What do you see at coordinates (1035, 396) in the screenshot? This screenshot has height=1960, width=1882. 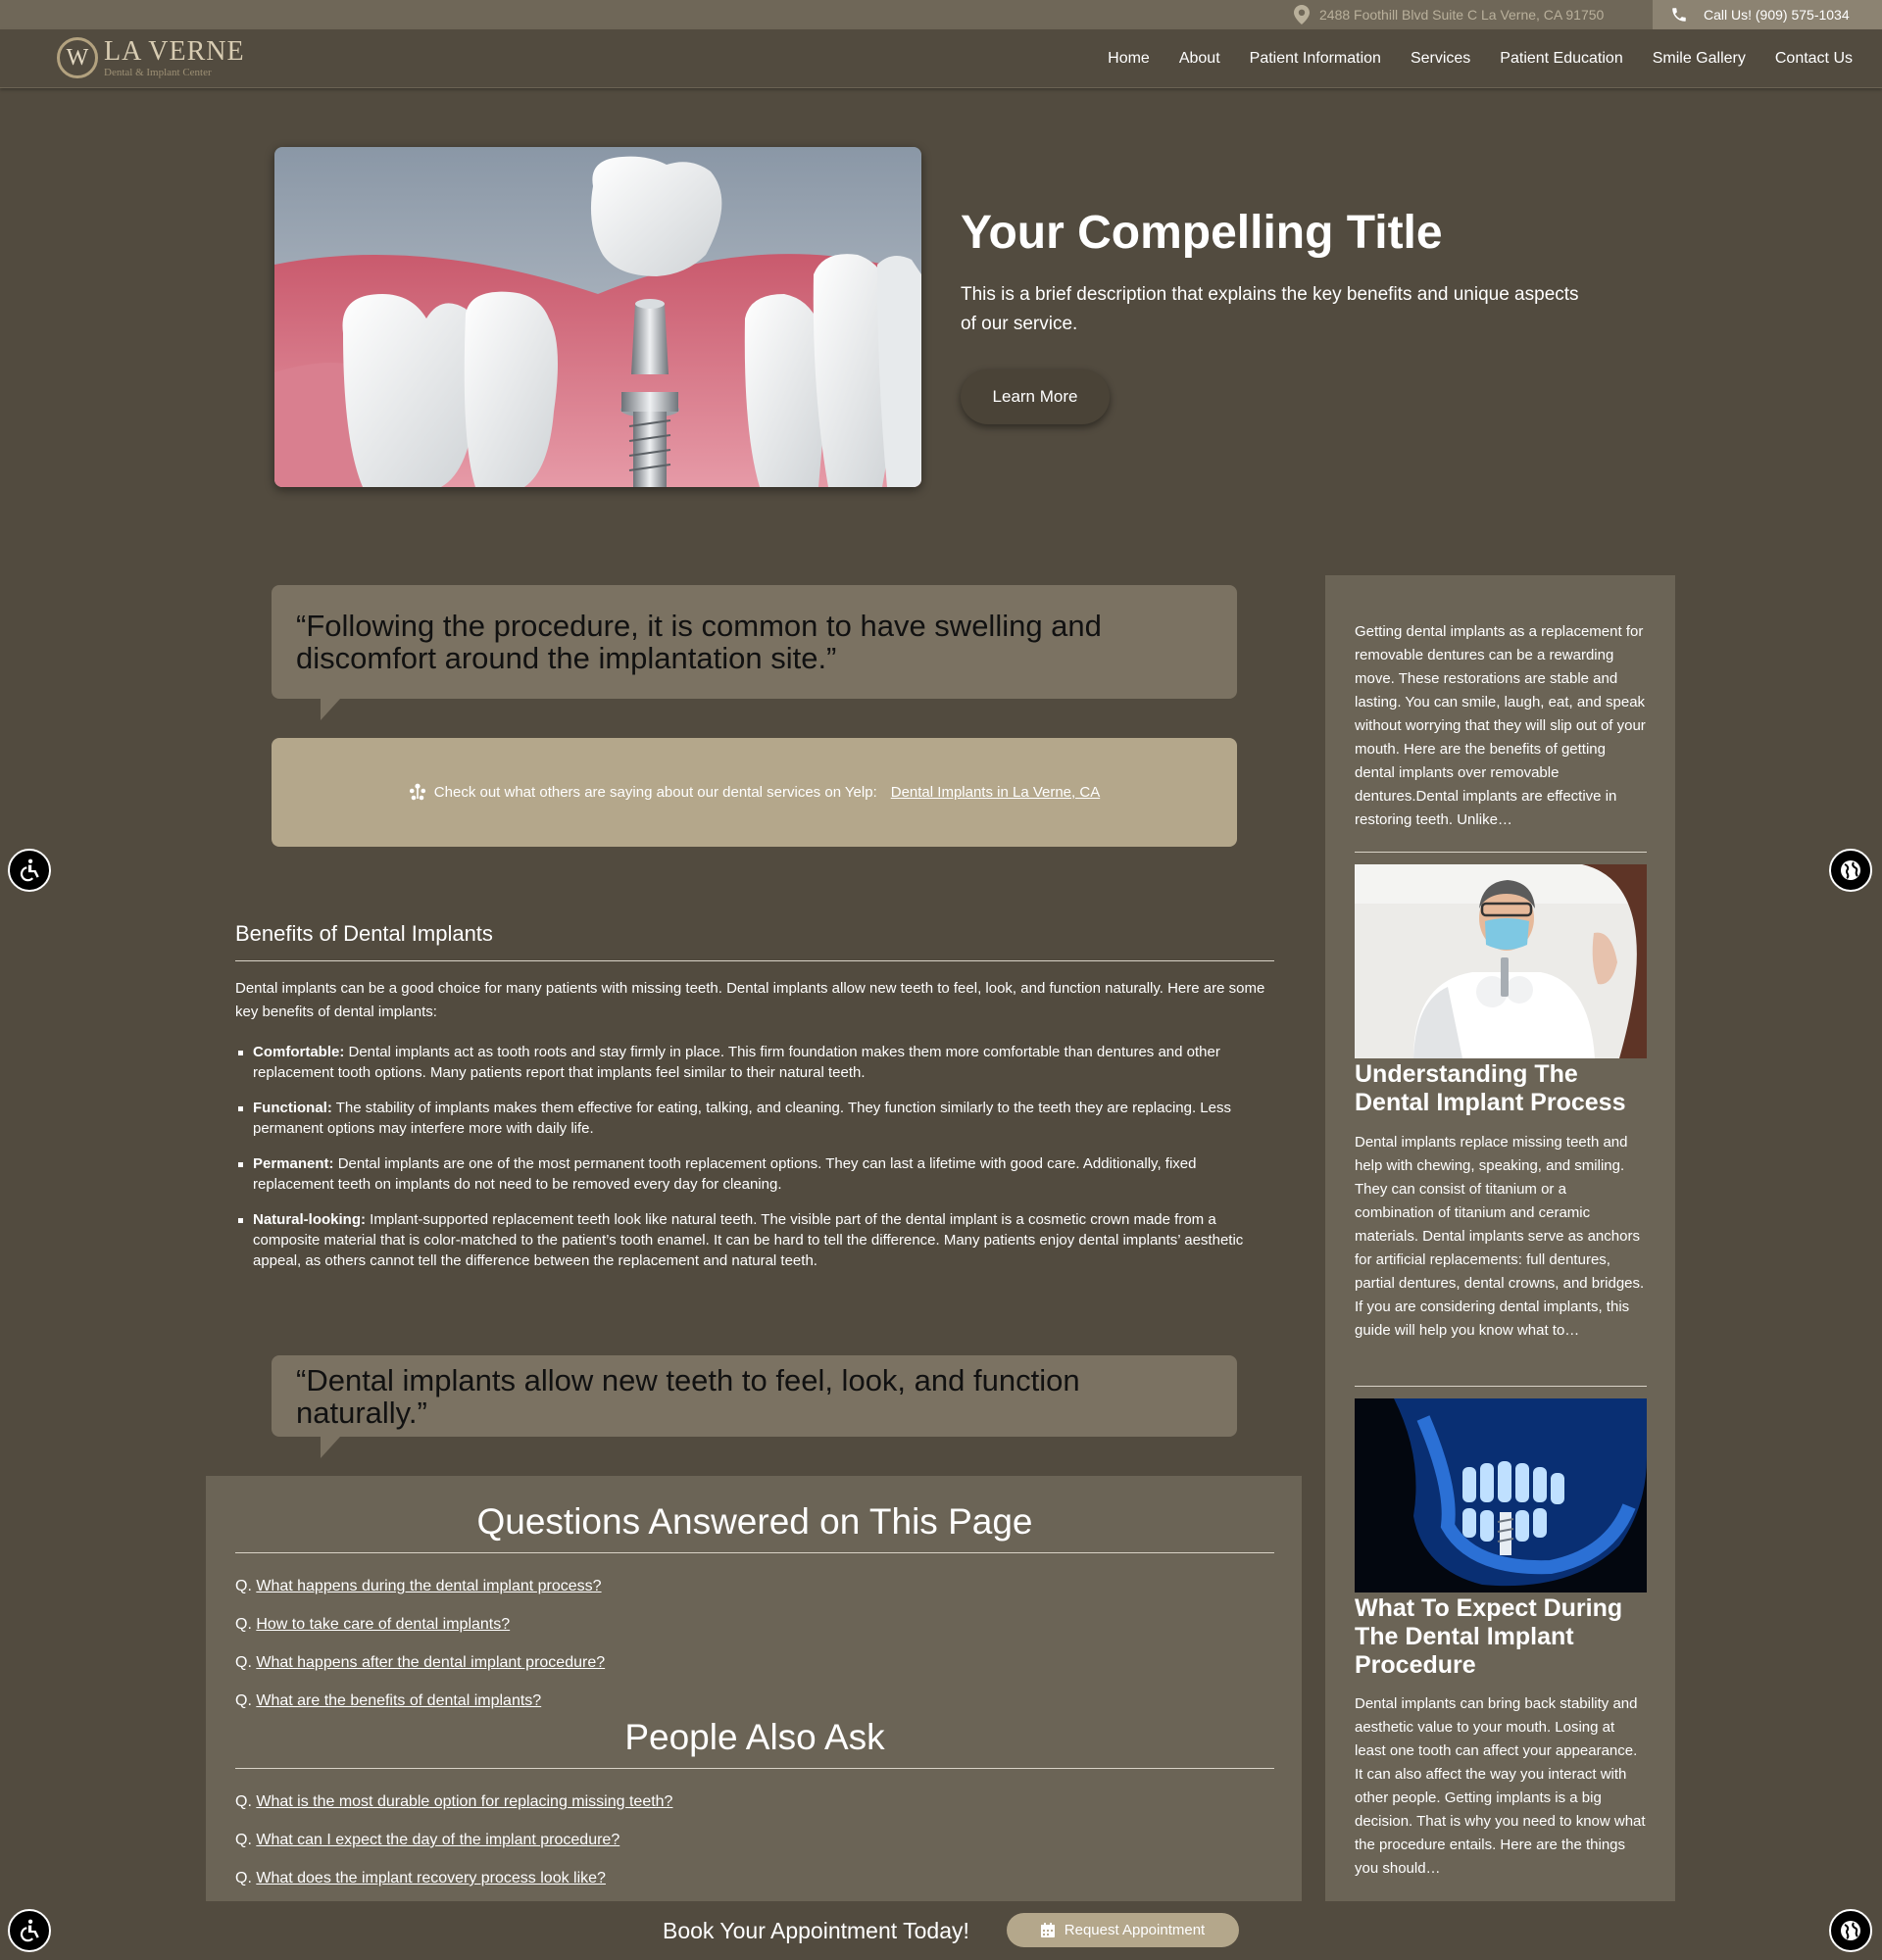 I see `learn-more-button: Learn More` at bounding box center [1035, 396].